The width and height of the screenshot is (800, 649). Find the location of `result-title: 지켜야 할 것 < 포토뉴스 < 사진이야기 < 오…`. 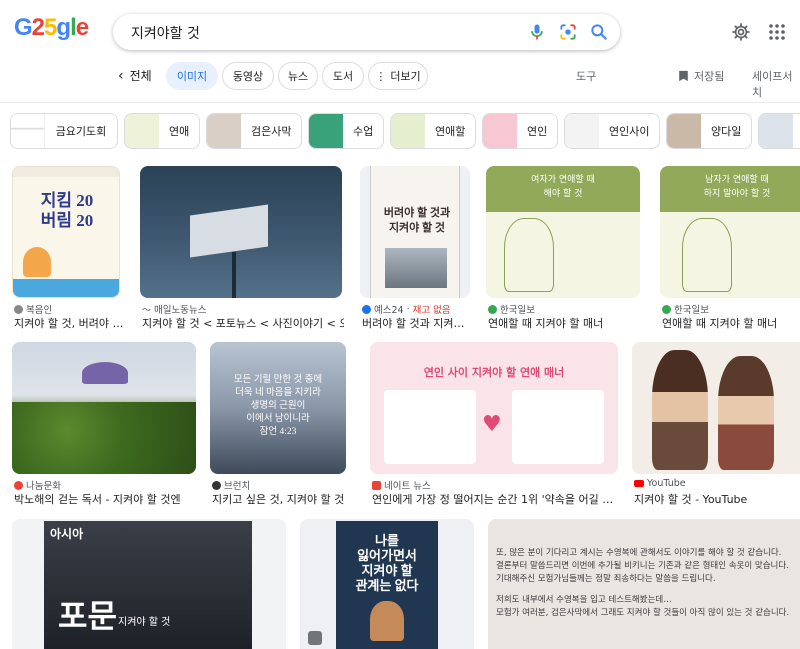

result-title: 지켜야 할 것 < 포토뉴스 < 사진이야기 < 오… is located at coordinates (243, 323).